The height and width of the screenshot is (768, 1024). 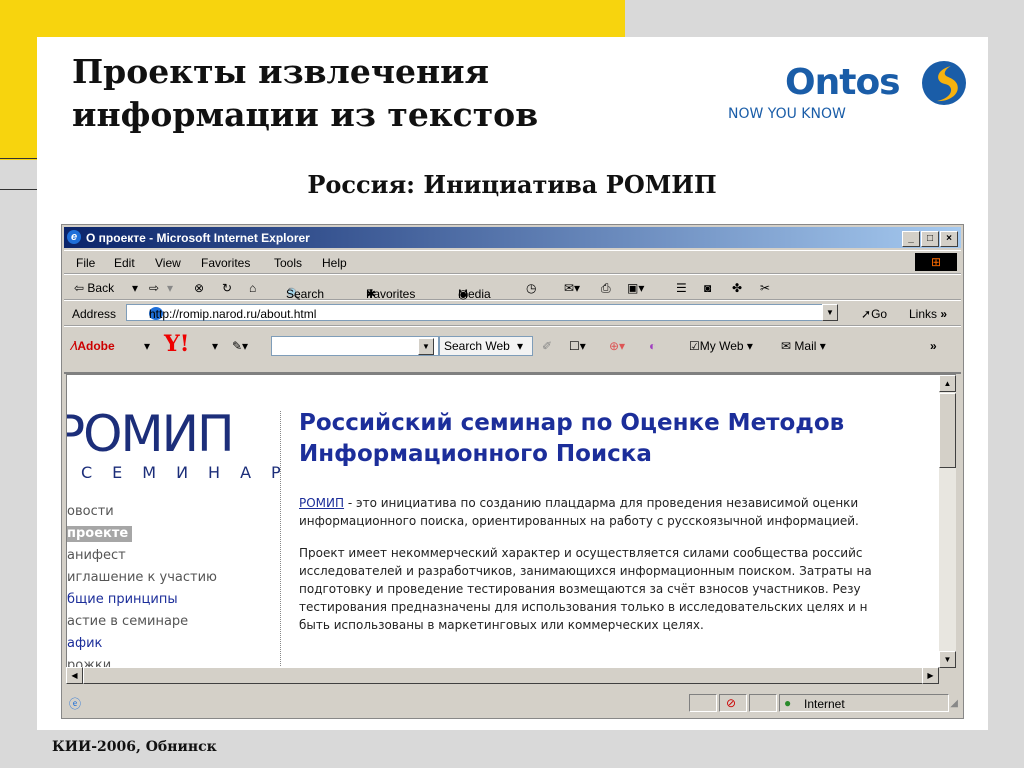 I want to click on tools-icon: ✂, so click(x=765, y=288).